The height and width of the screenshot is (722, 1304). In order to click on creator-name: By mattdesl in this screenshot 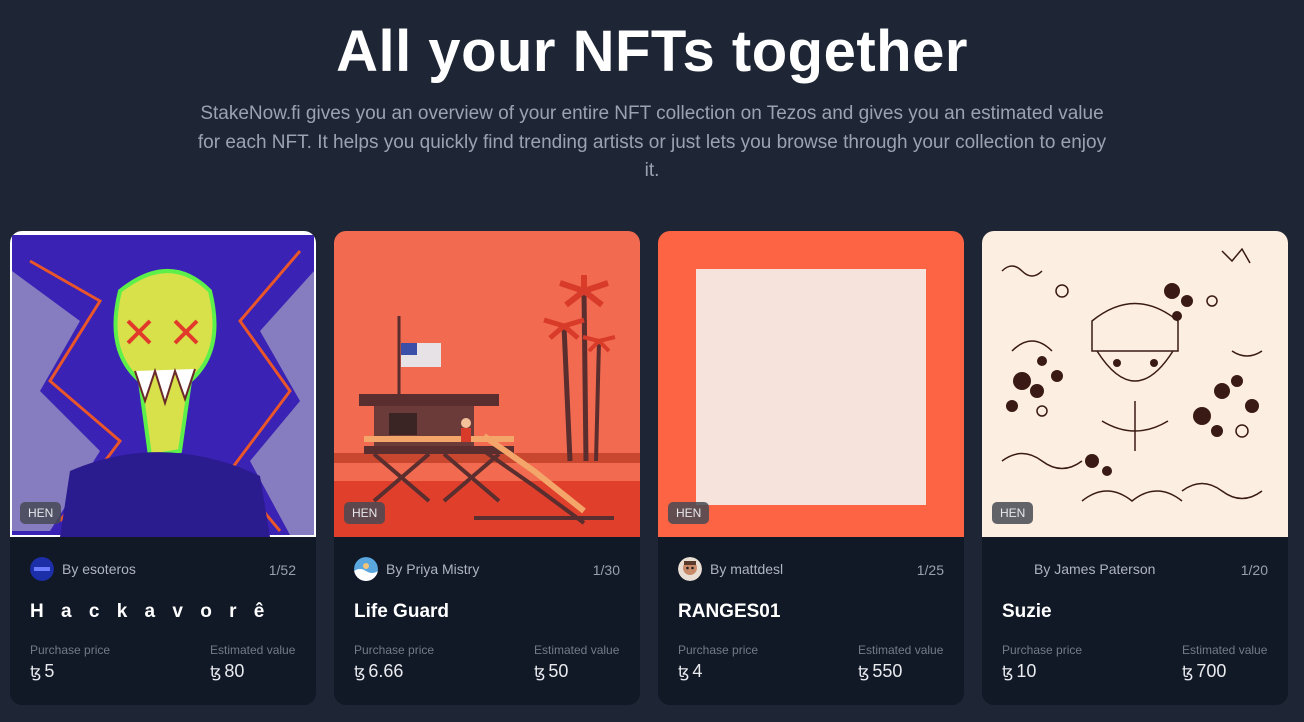, I will do `click(746, 569)`.